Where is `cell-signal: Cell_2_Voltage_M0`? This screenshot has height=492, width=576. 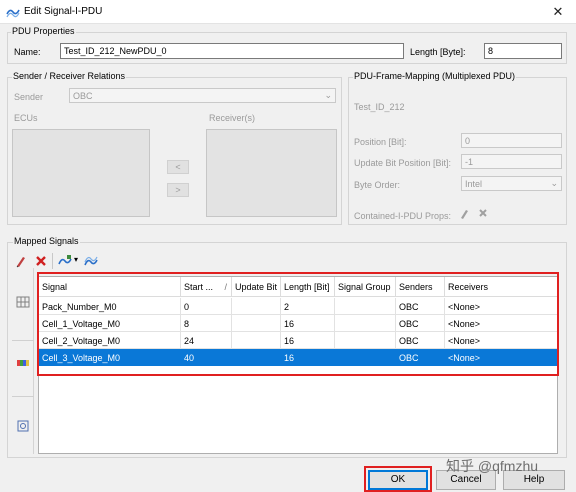 cell-signal: Cell_2_Voltage_M0 is located at coordinates (110, 340).